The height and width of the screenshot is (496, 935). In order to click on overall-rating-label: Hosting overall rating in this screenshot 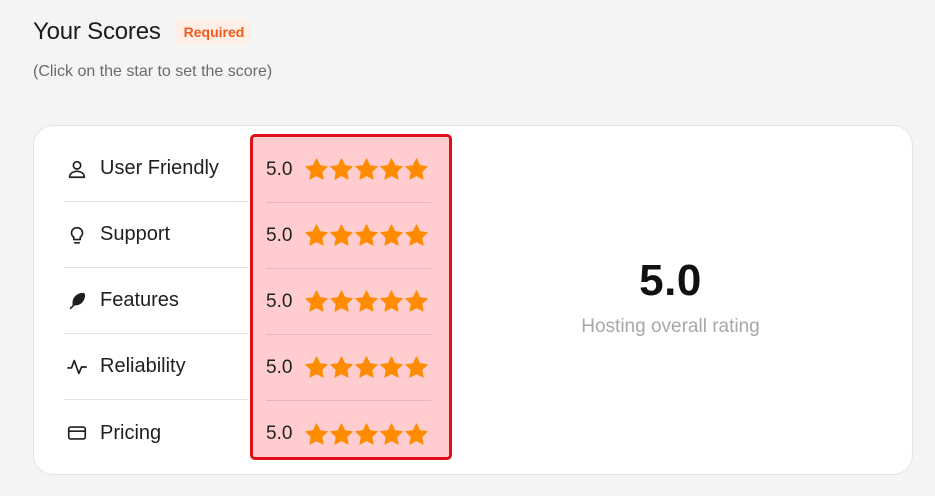, I will do `click(670, 326)`.